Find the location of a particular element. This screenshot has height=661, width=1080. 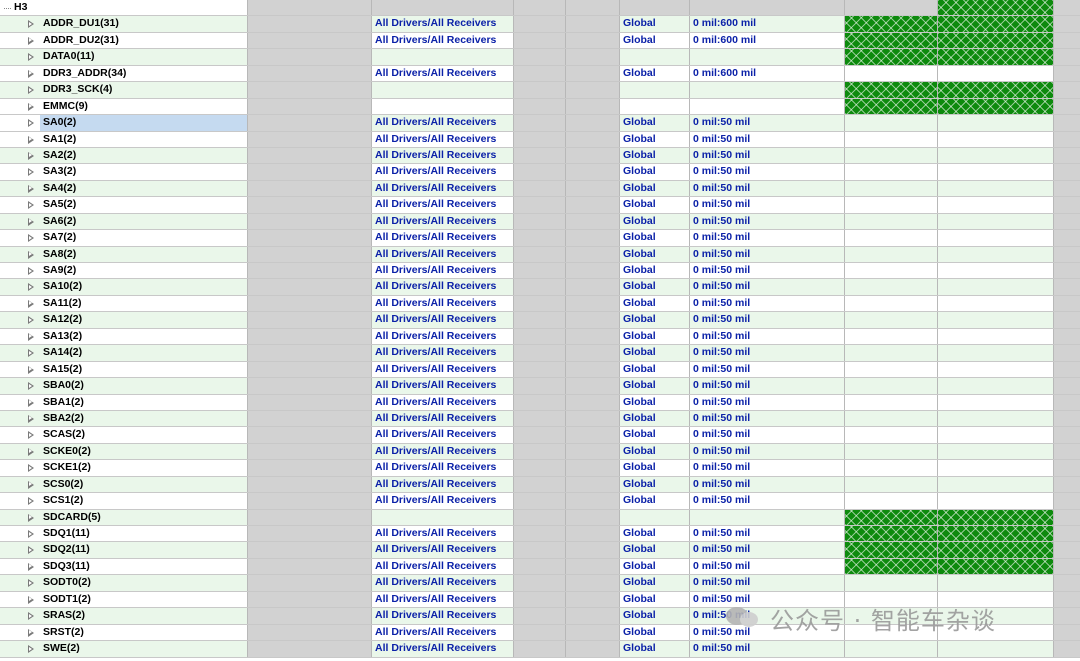

net-name-cell: SRST(2) is located at coordinates (124, 632).